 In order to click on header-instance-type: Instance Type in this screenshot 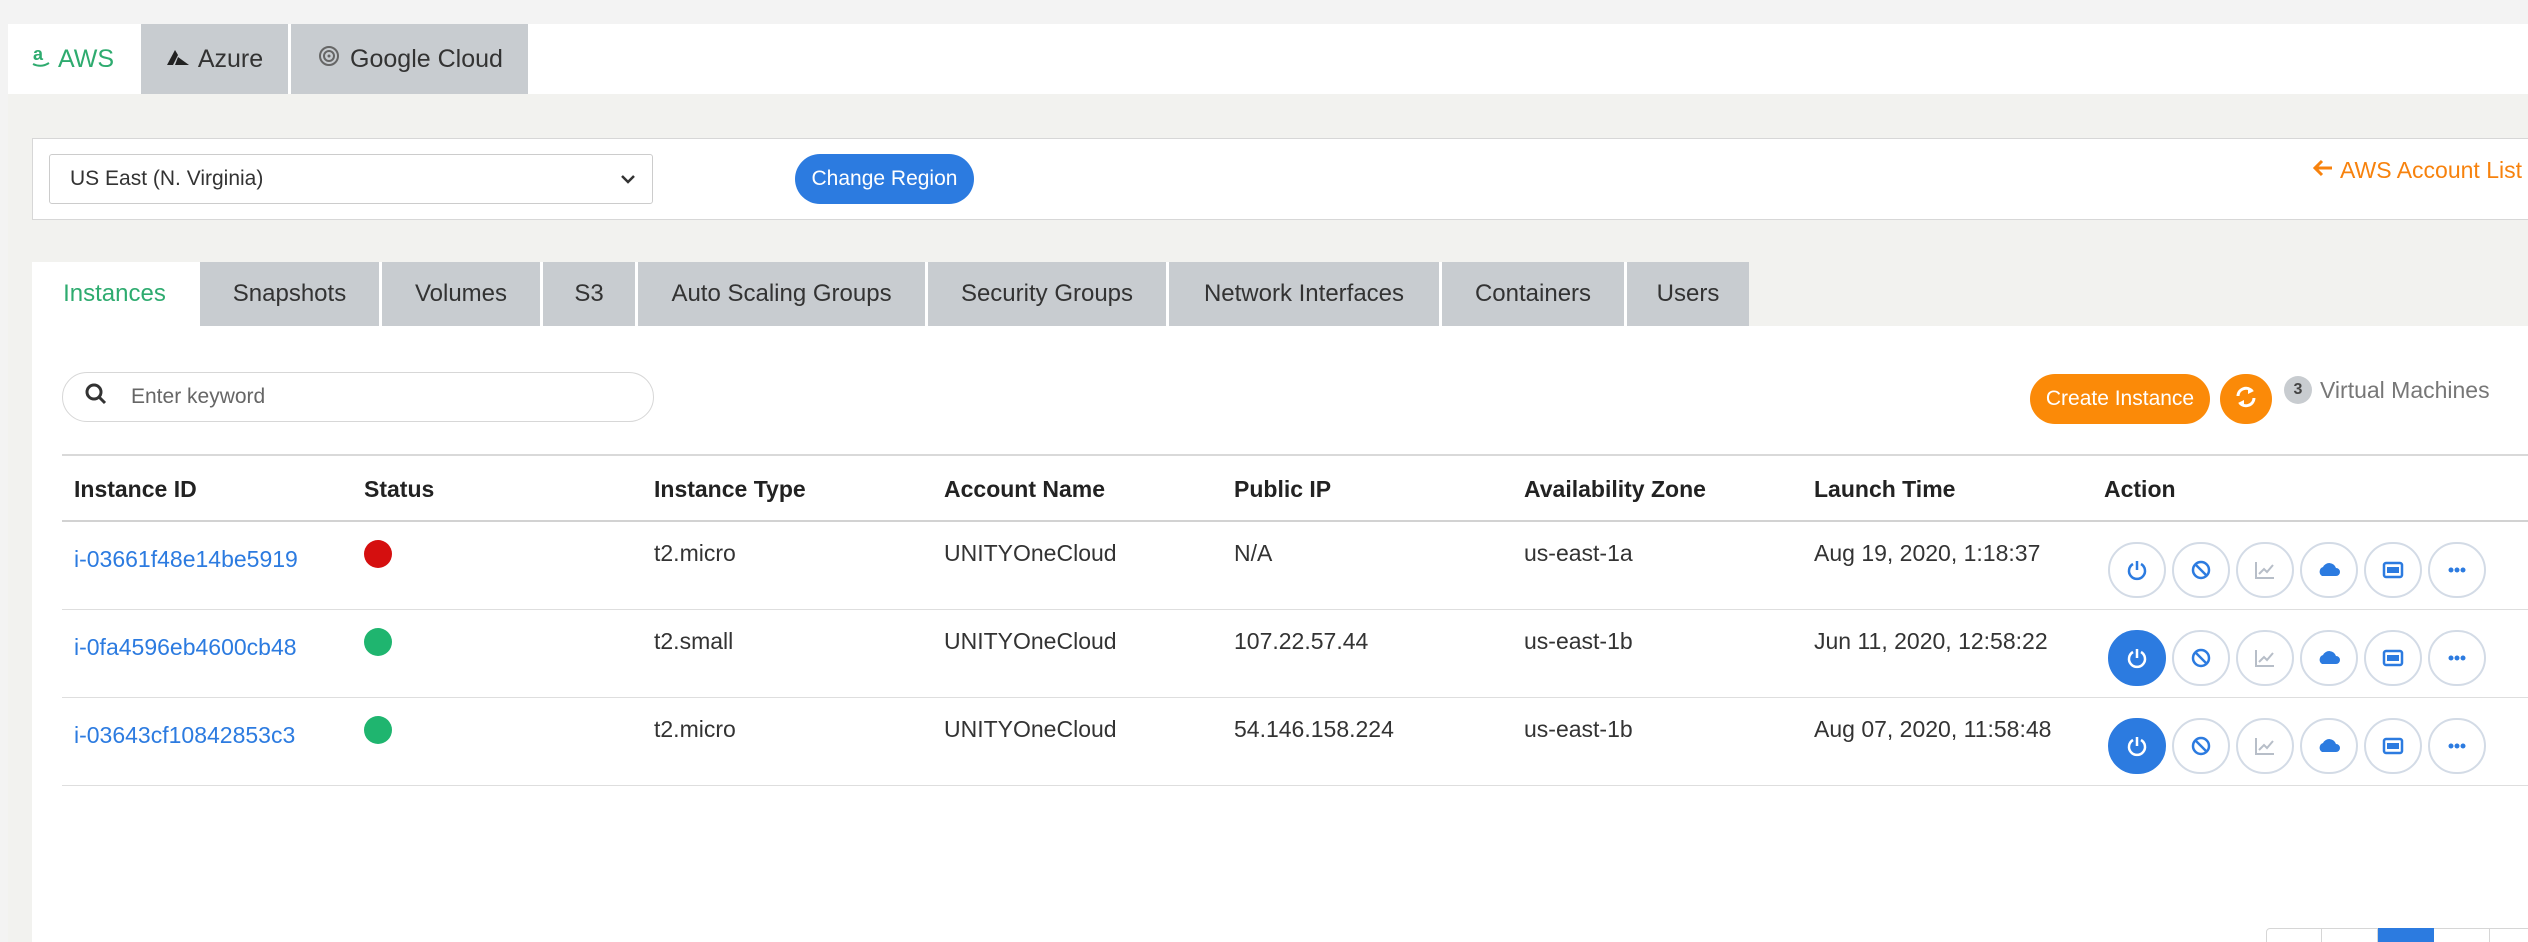, I will do `click(730, 489)`.